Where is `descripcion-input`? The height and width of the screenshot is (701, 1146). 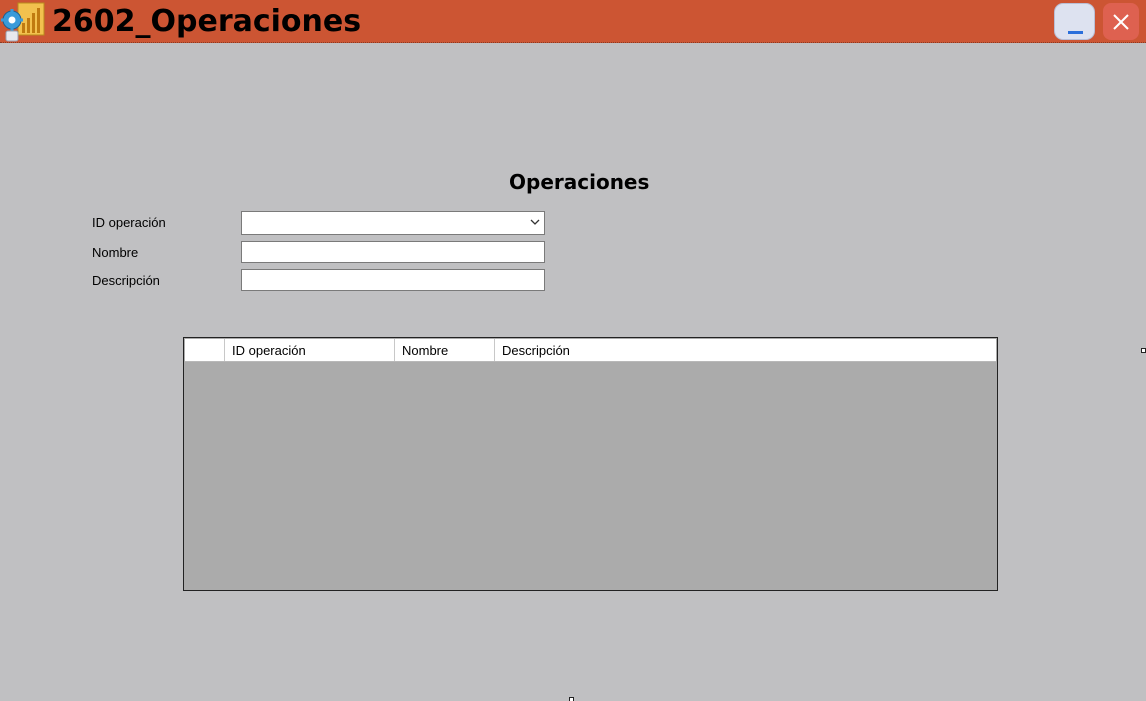
descripcion-input is located at coordinates (393, 280).